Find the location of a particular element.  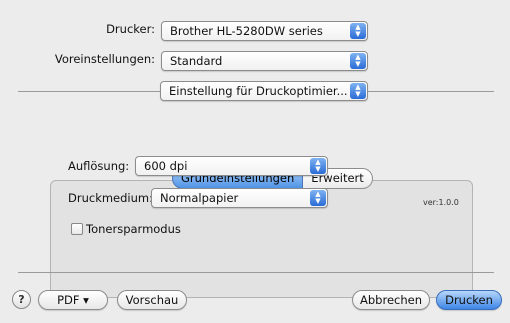

media-value: Normalpapier is located at coordinates (199, 198).